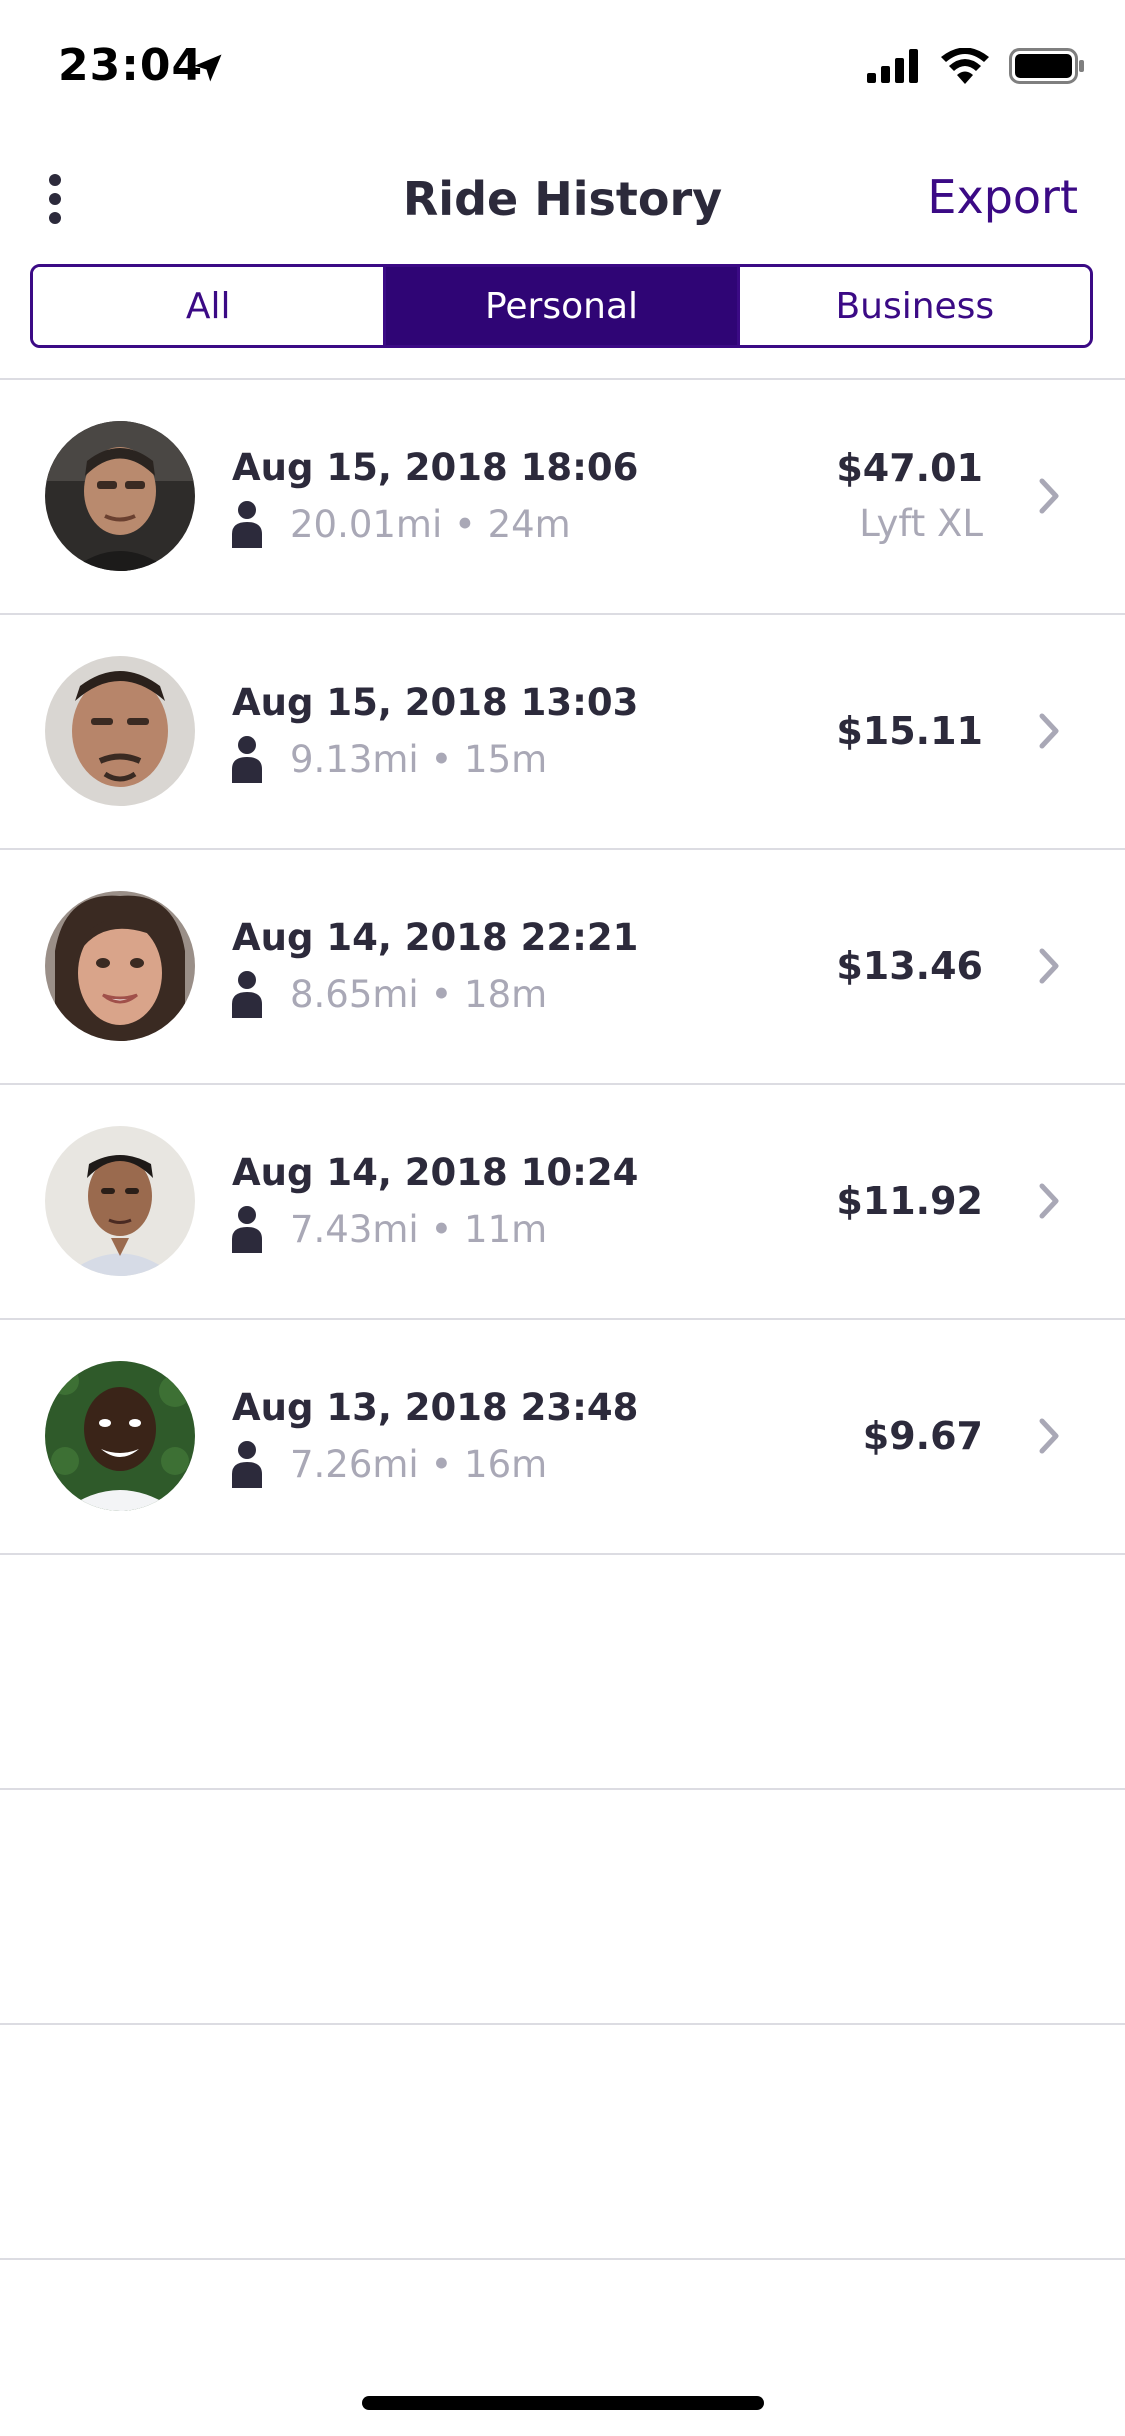 The image size is (1125, 2436). What do you see at coordinates (208, 306) in the screenshot?
I see `tab-all: All` at bounding box center [208, 306].